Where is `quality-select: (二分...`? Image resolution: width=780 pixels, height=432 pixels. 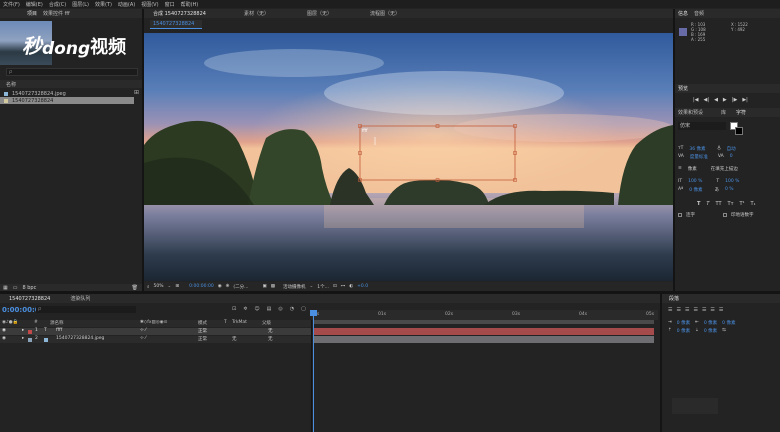
quality-select: (二分... is located at coordinates (240, 287).